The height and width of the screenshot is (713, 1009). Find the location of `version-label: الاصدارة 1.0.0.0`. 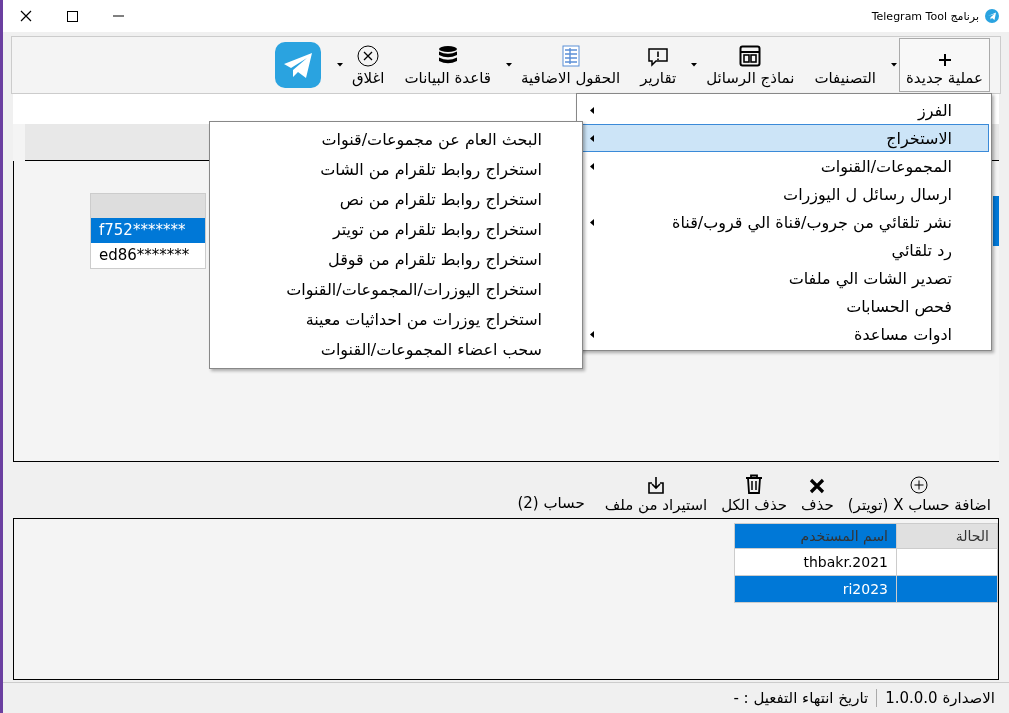

version-label: الاصدارة 1.0.0.0 is located at coordinates (940, 698).